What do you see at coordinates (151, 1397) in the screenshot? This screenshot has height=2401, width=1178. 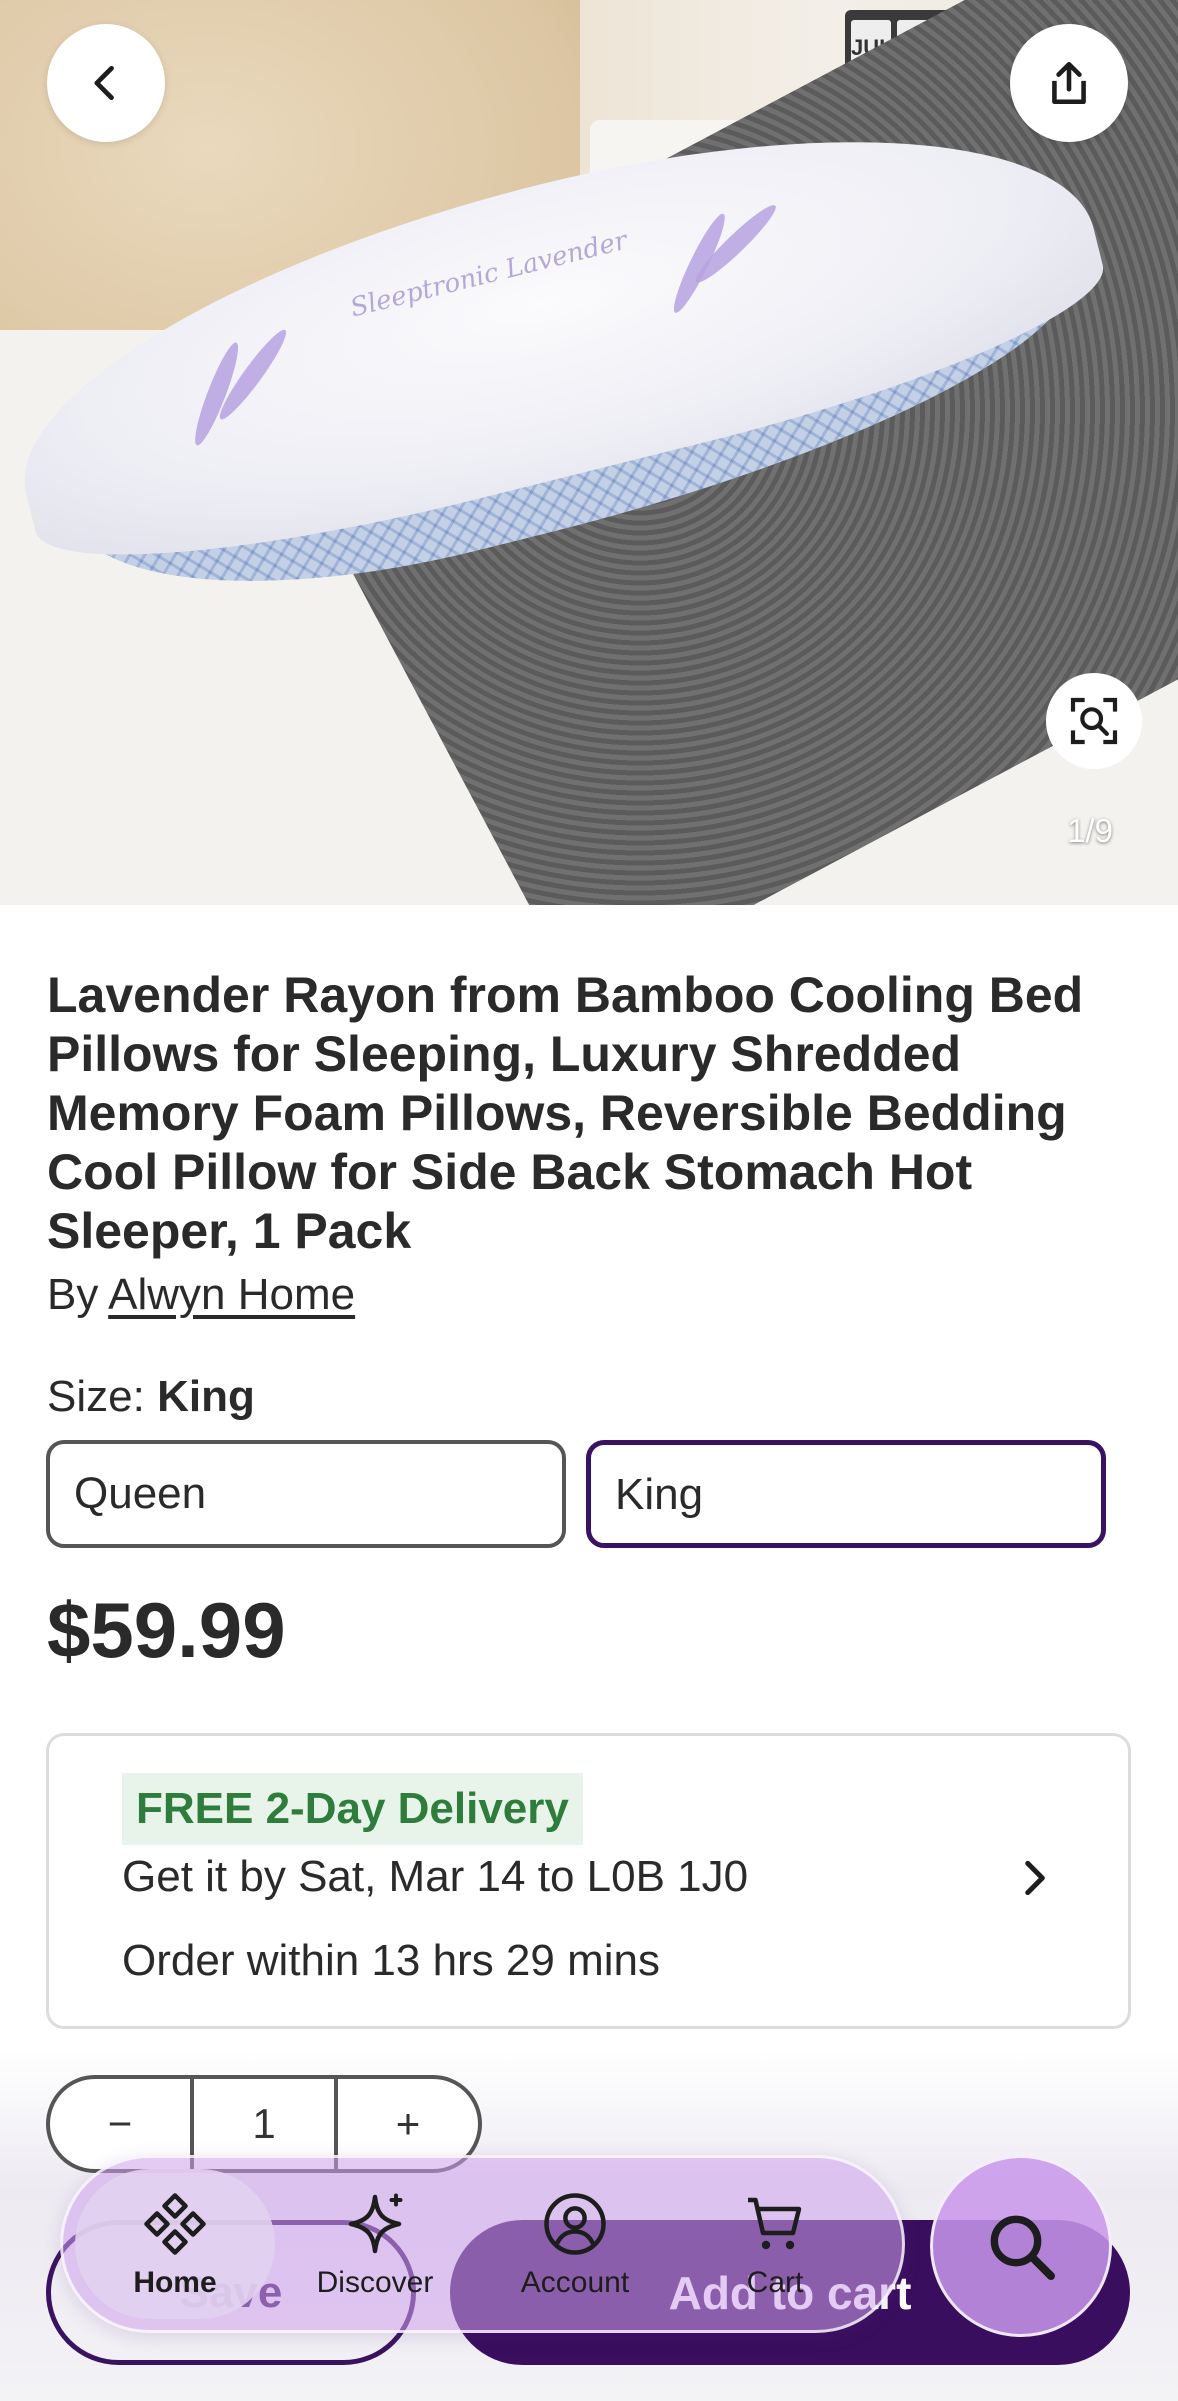 I see `size-label: Size: King` at bounding box center [151, 1397].